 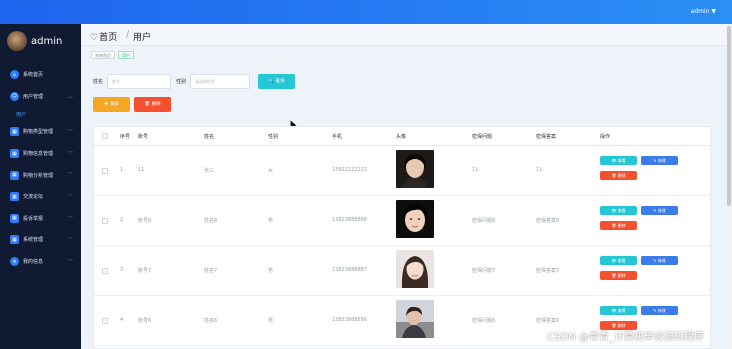 I want to click on sidebar-item-label: 购物分析管理, so click(x=38, y=175).